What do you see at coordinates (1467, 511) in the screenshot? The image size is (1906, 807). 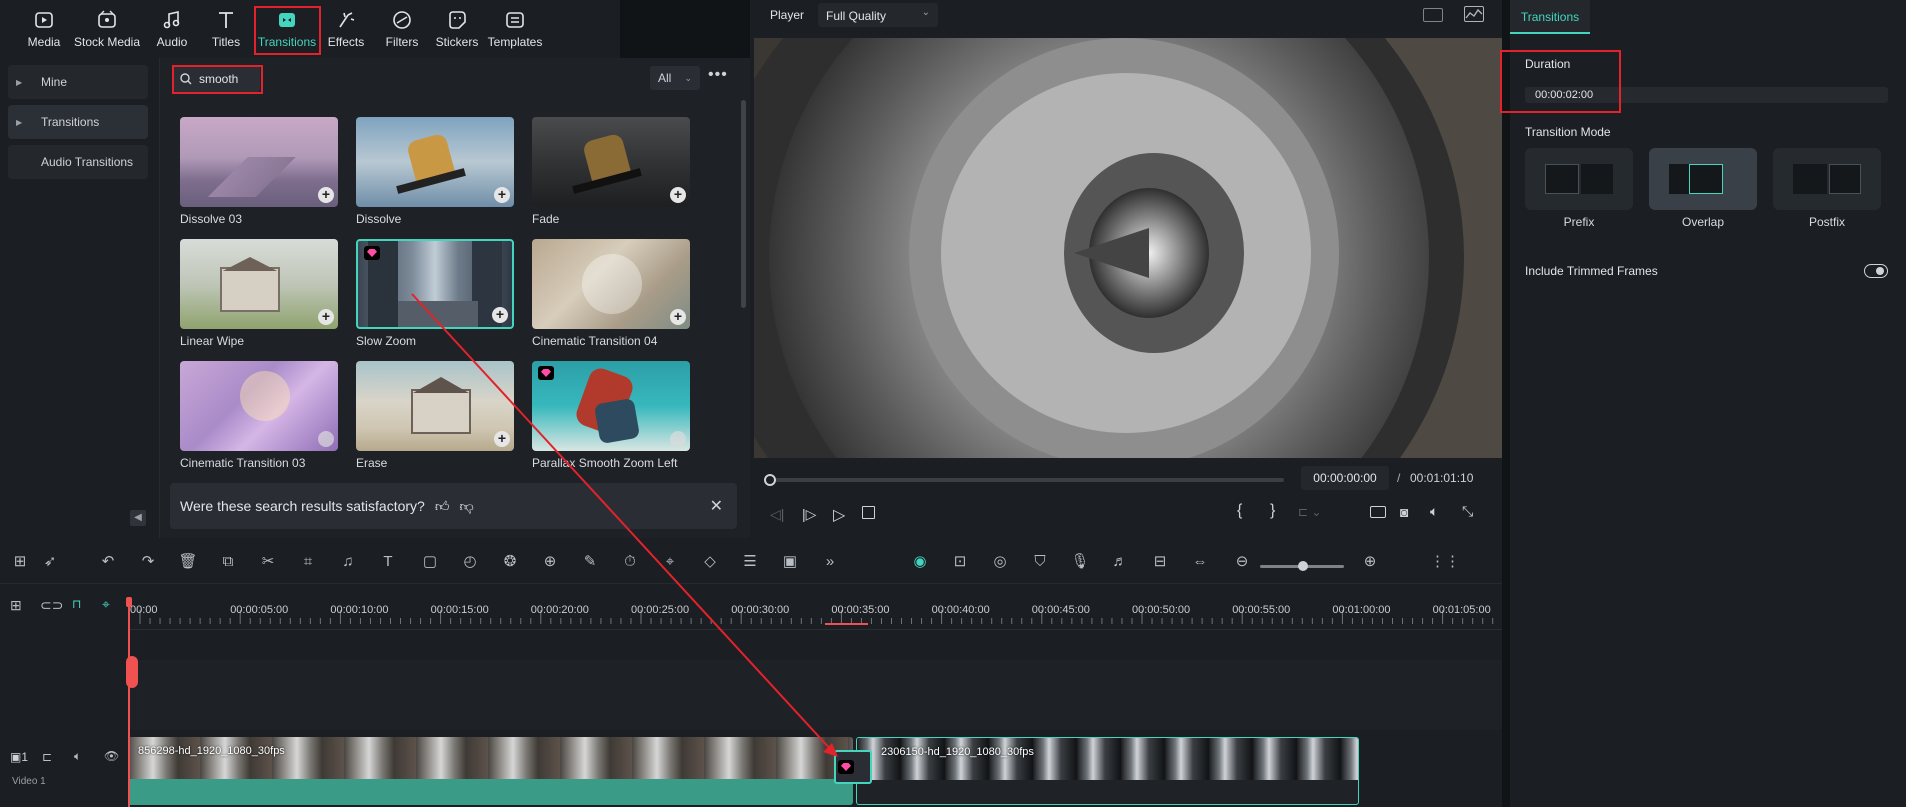 I see `fullscreen-icon: ⤡` at bounding box center [1467, 511].